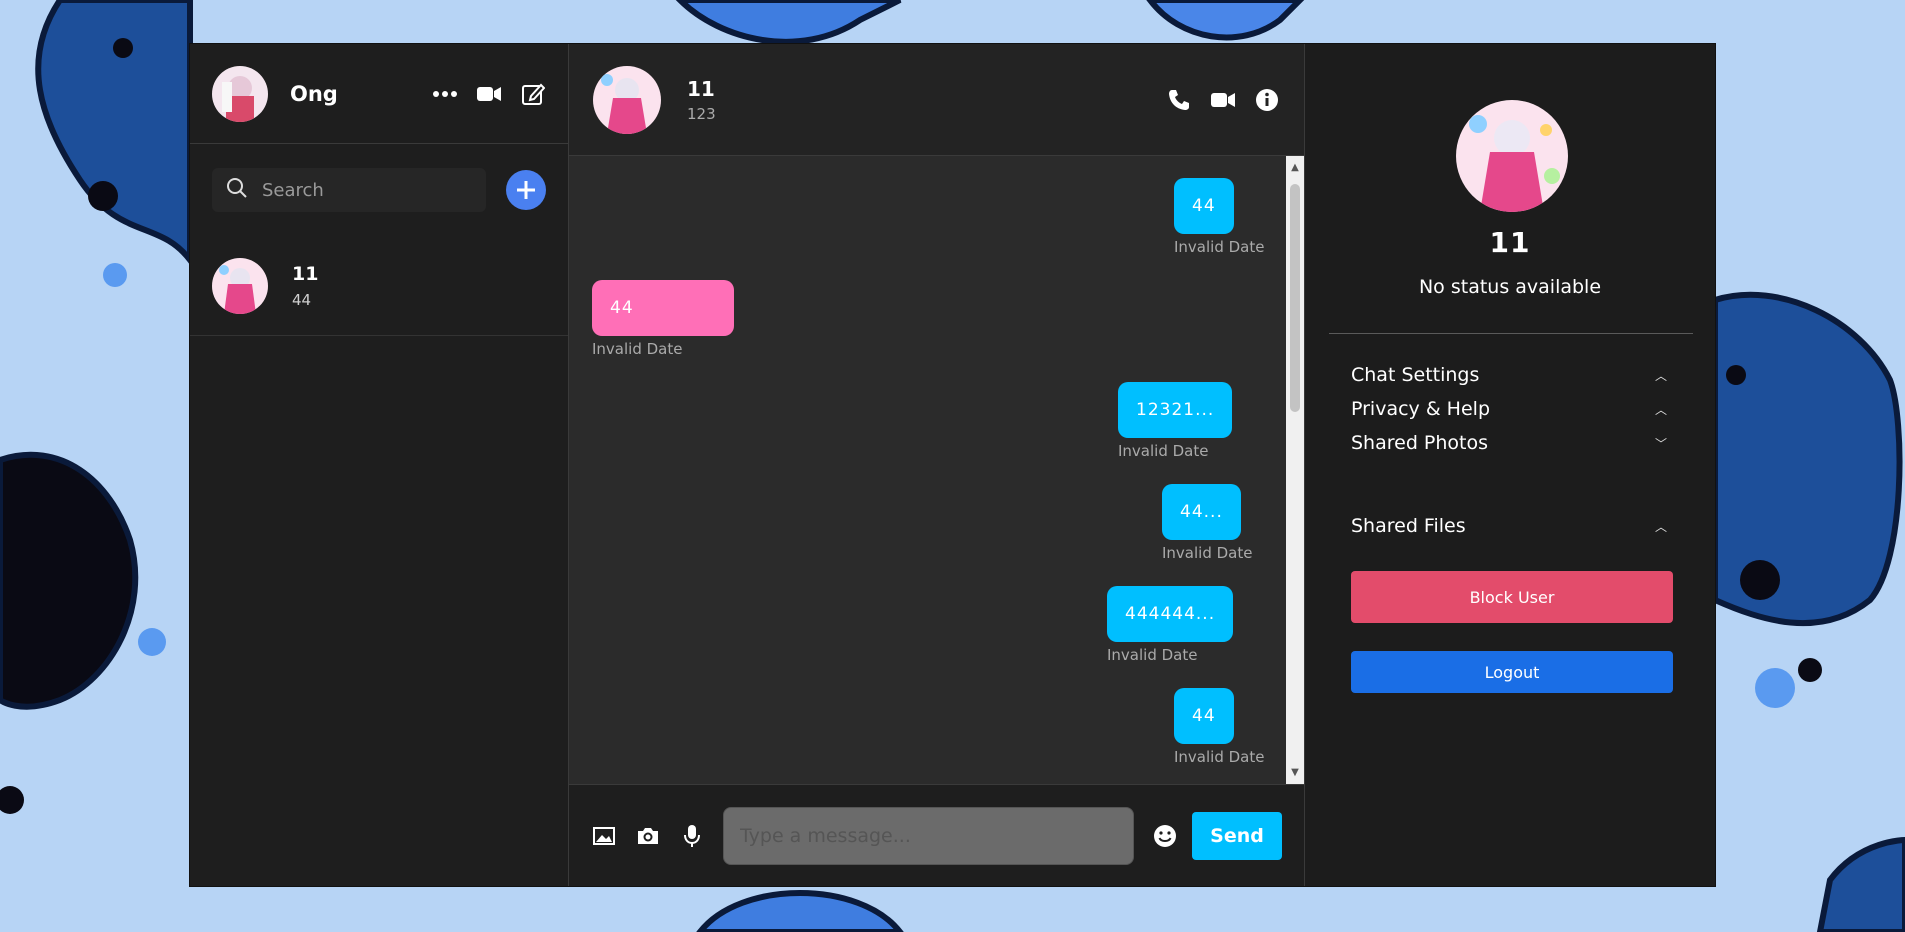 Image resolution: width=1905 pixels, height=932 pixels. I want to click on message-item: 12321... Invalid Date, so click(1175, 421).